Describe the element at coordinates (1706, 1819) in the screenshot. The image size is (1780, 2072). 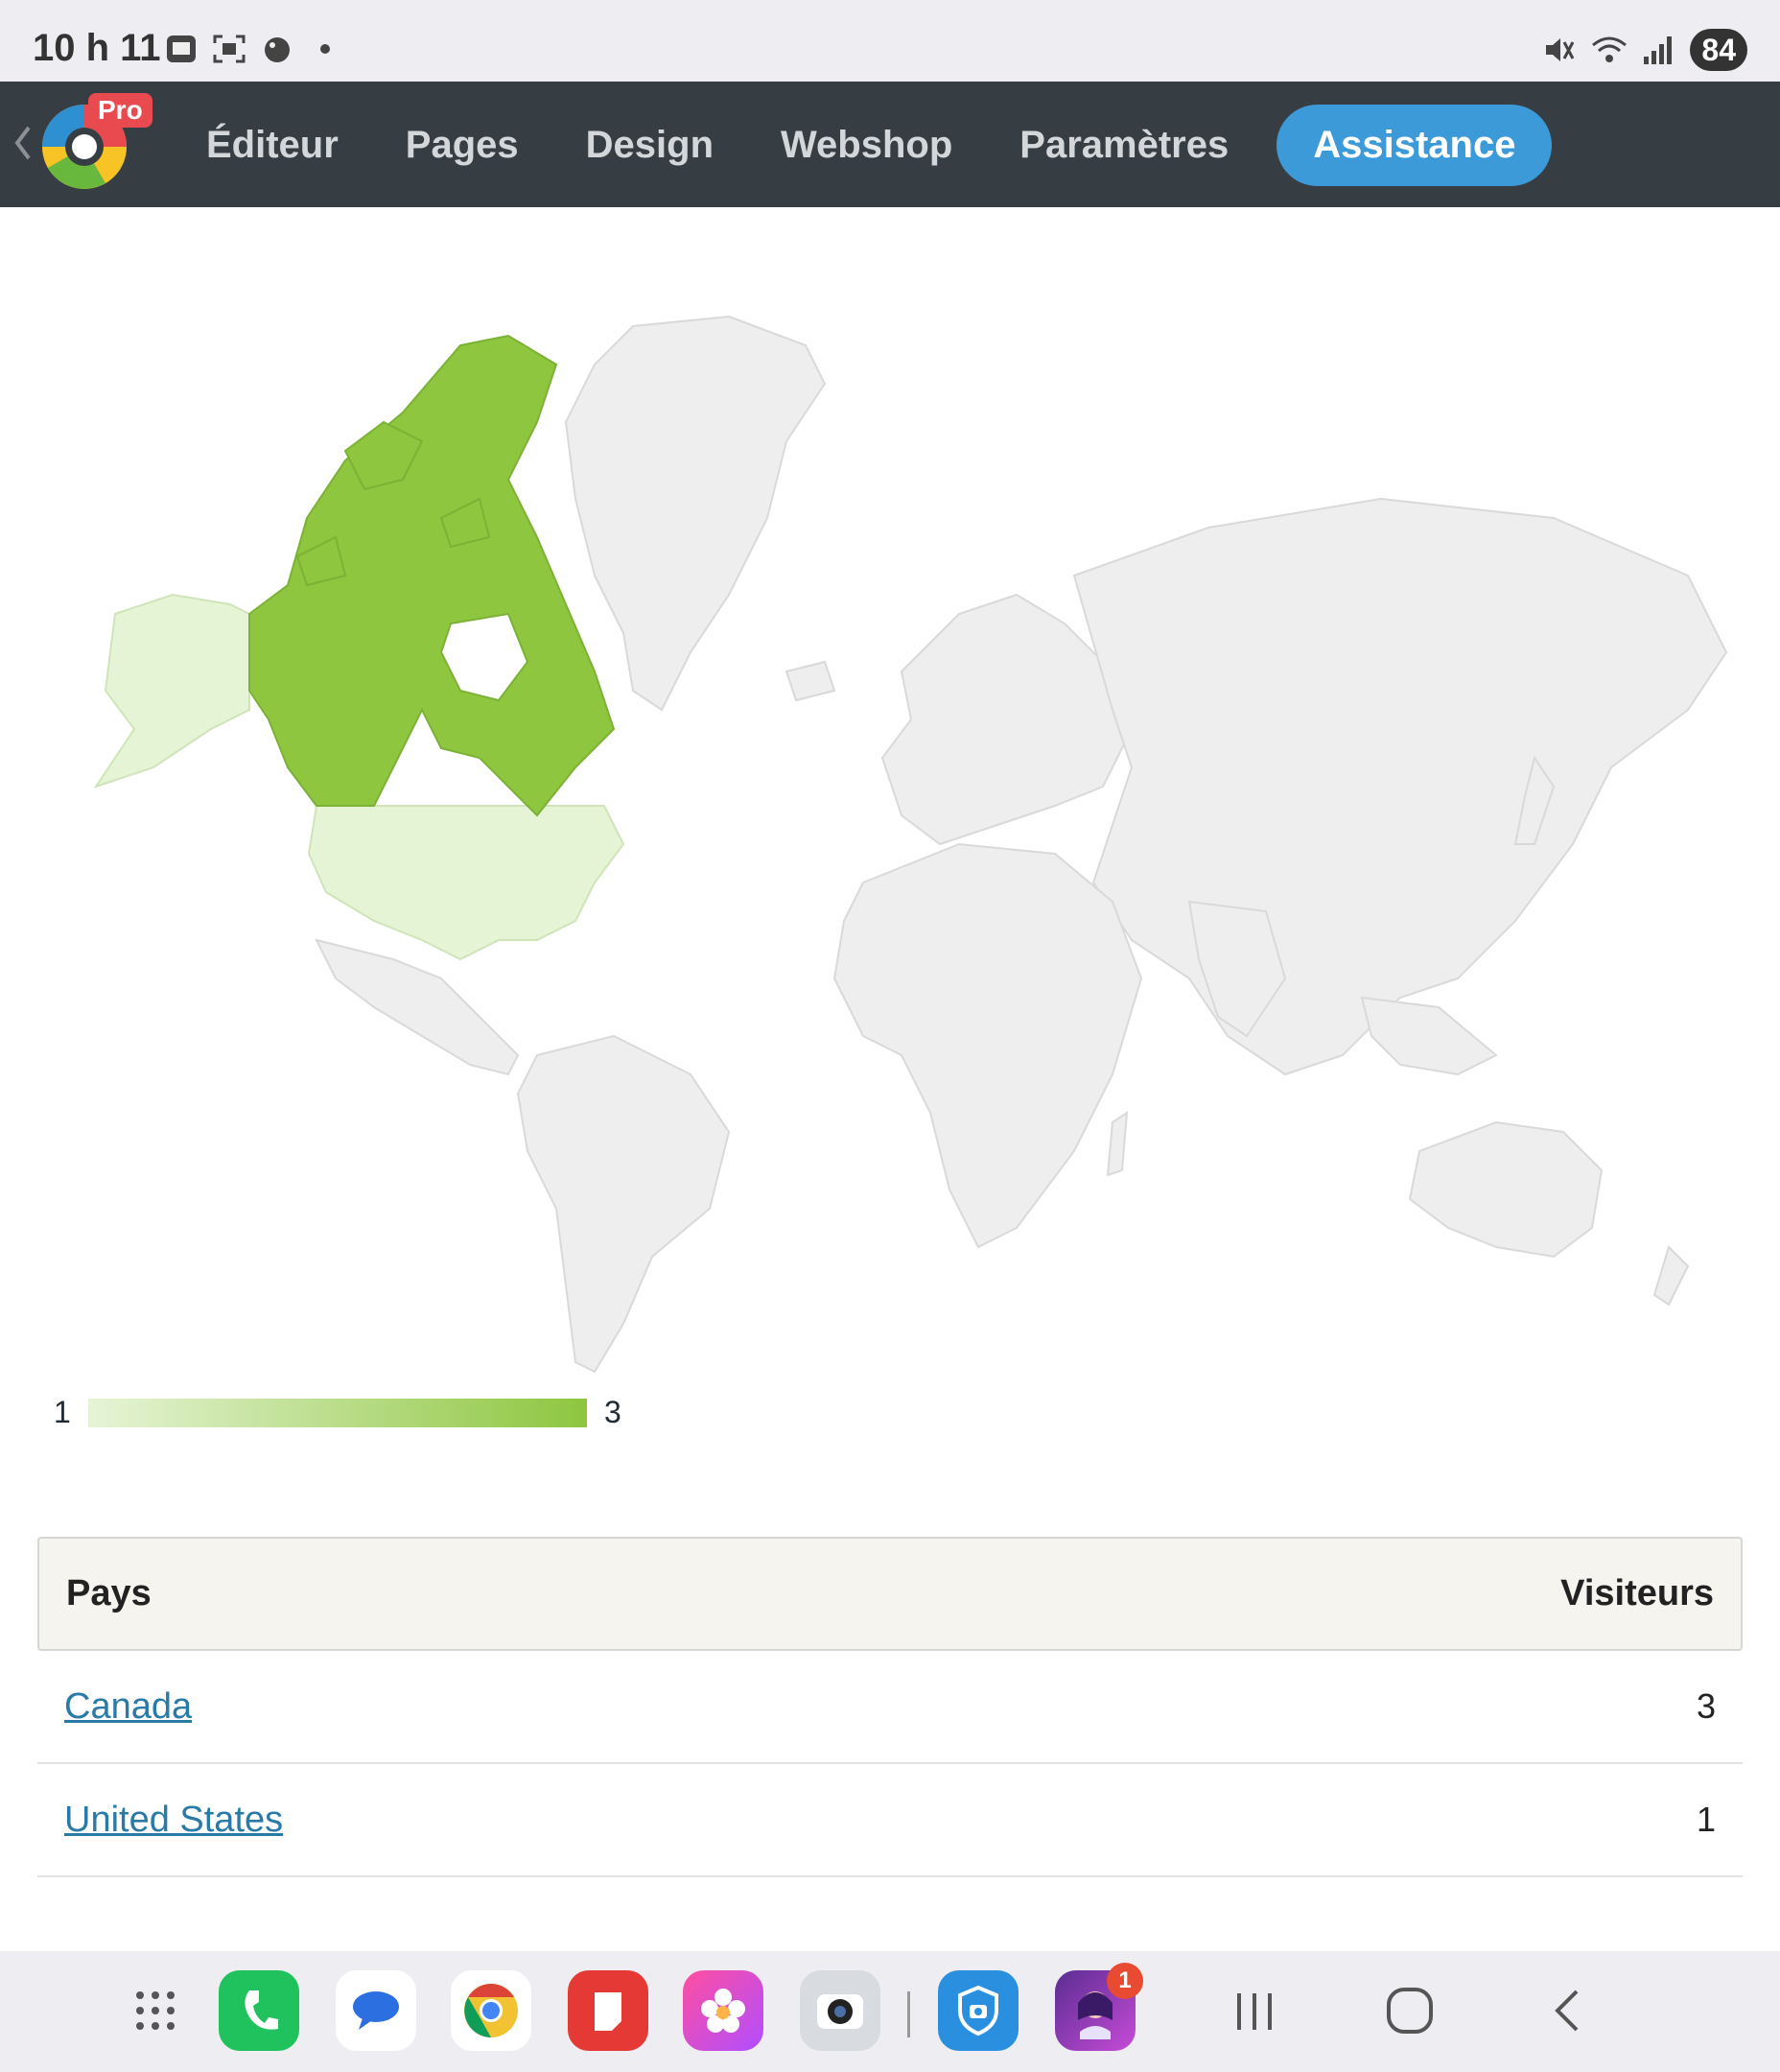
I see `visitor-count: 1` at that location.